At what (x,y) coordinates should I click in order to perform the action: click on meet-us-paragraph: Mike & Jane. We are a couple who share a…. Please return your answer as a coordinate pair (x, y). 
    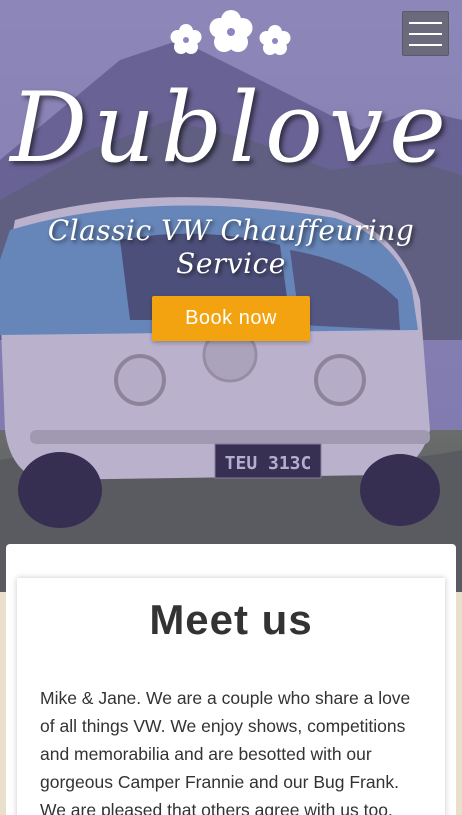
    Looking at the image, I should click on (225, 751).